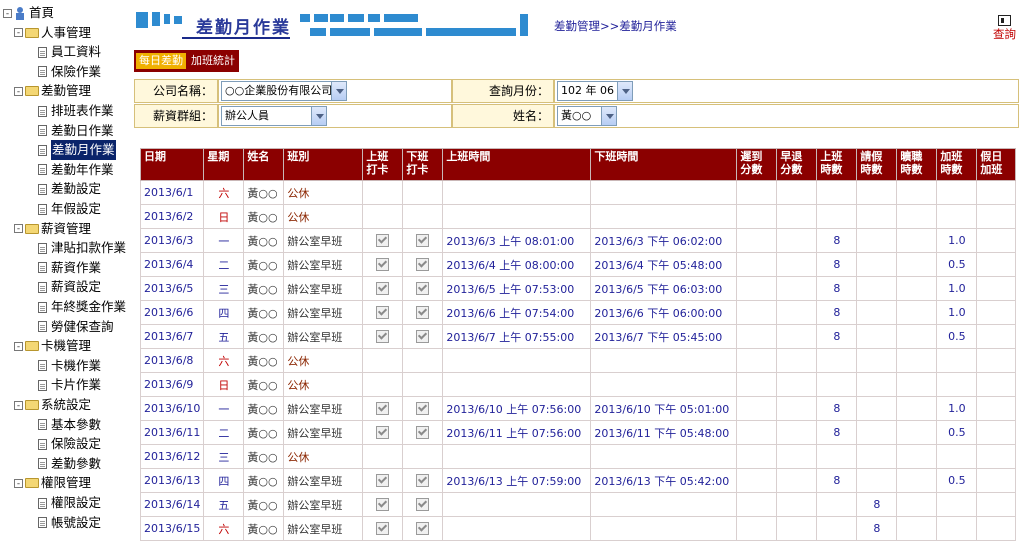 This screenshot has width=1024, height=557. I want to click on item-label: 津貼扣款作業, so click(88, 248).